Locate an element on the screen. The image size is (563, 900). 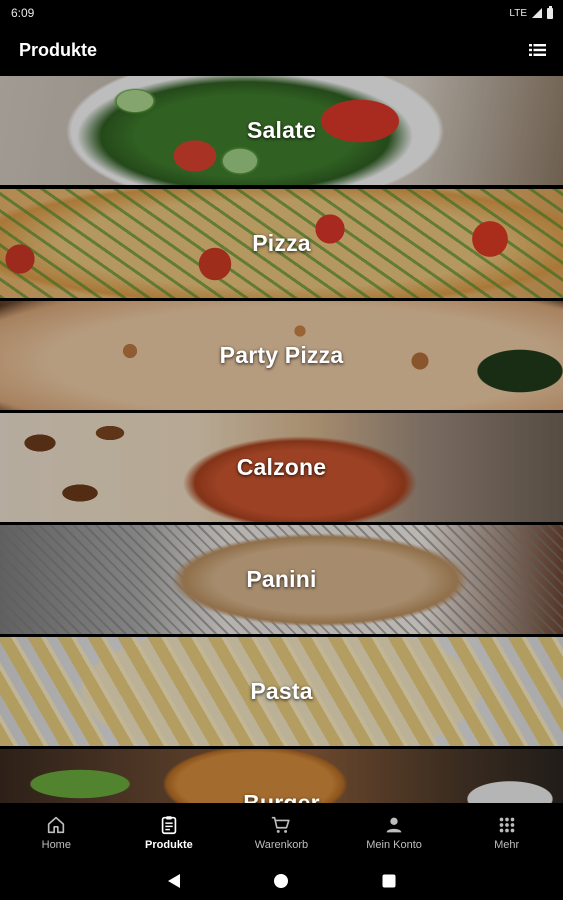
category-party-pizza: Party Pizza is located at coordinates (281, 355).